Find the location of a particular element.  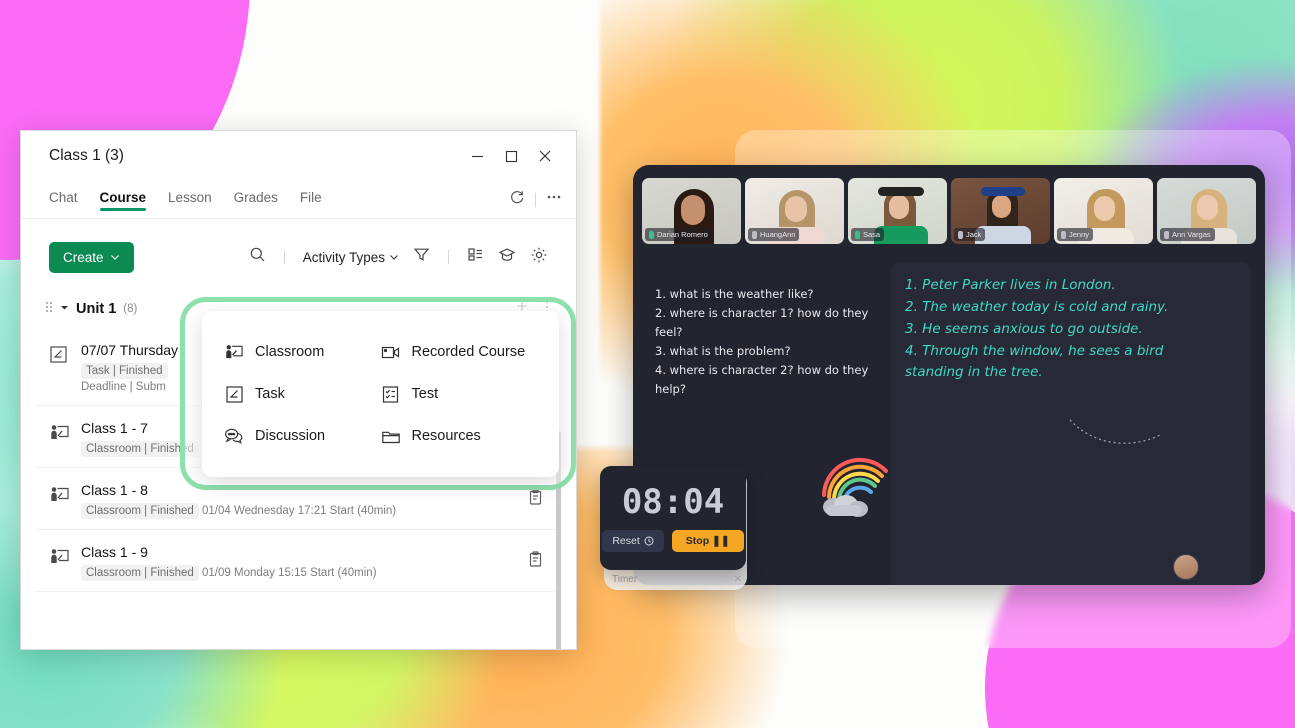

timer-caption: Timer is located at coordinates (625, 579).